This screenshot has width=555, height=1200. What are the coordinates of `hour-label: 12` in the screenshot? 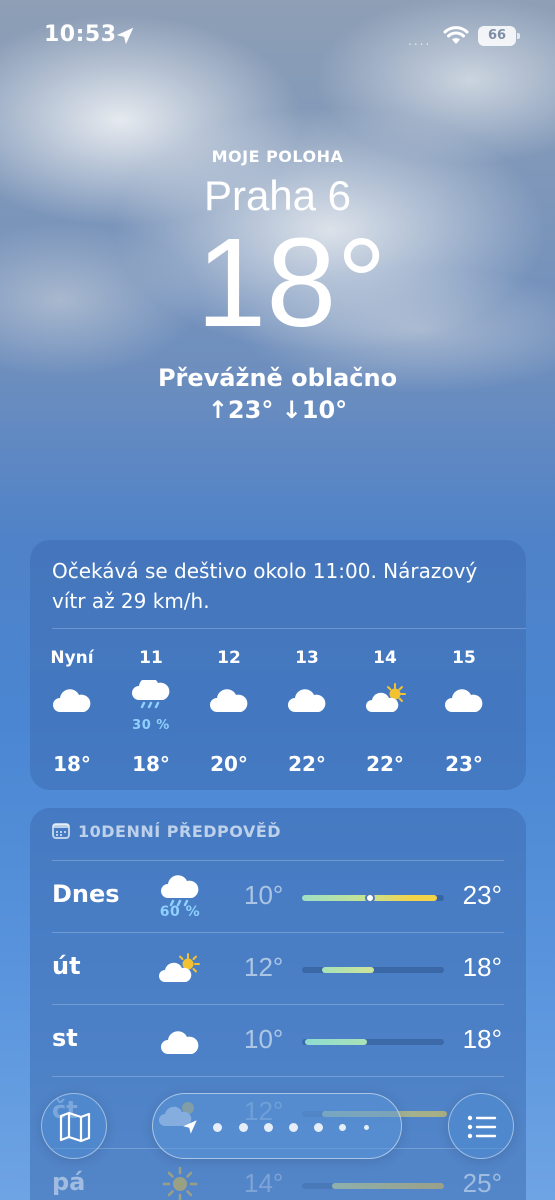 It's located at (229, 658).